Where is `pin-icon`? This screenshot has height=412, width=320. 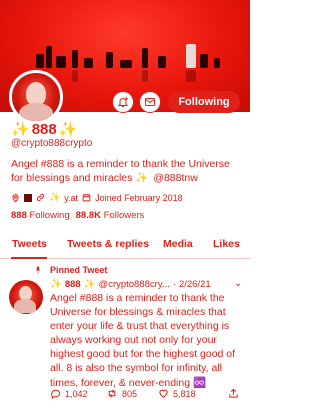
pin-icon is located at coordinates (38, 270).